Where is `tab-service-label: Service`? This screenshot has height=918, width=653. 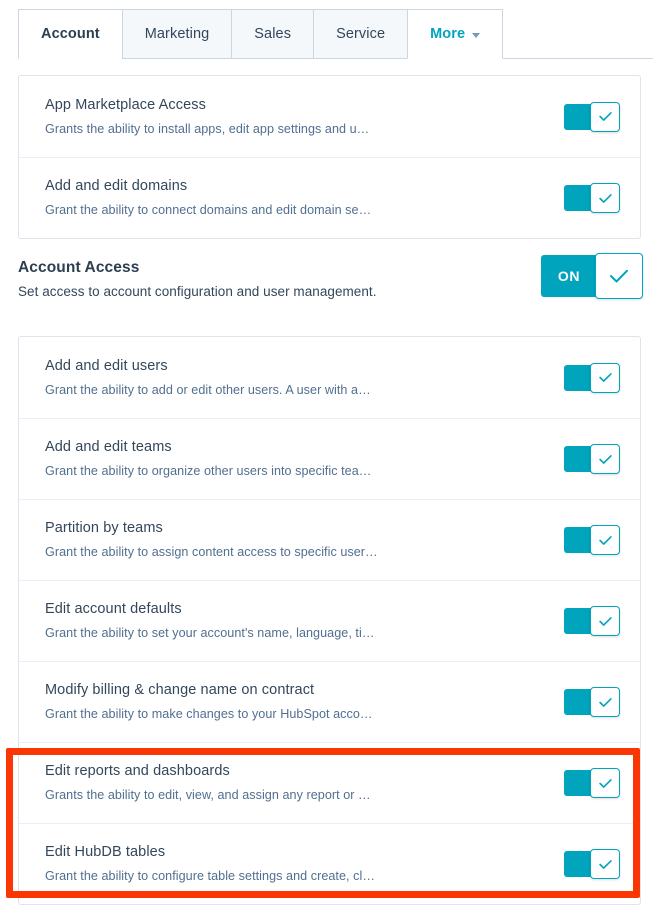 tab-service-label: Service is located at coordinates (361, 34).